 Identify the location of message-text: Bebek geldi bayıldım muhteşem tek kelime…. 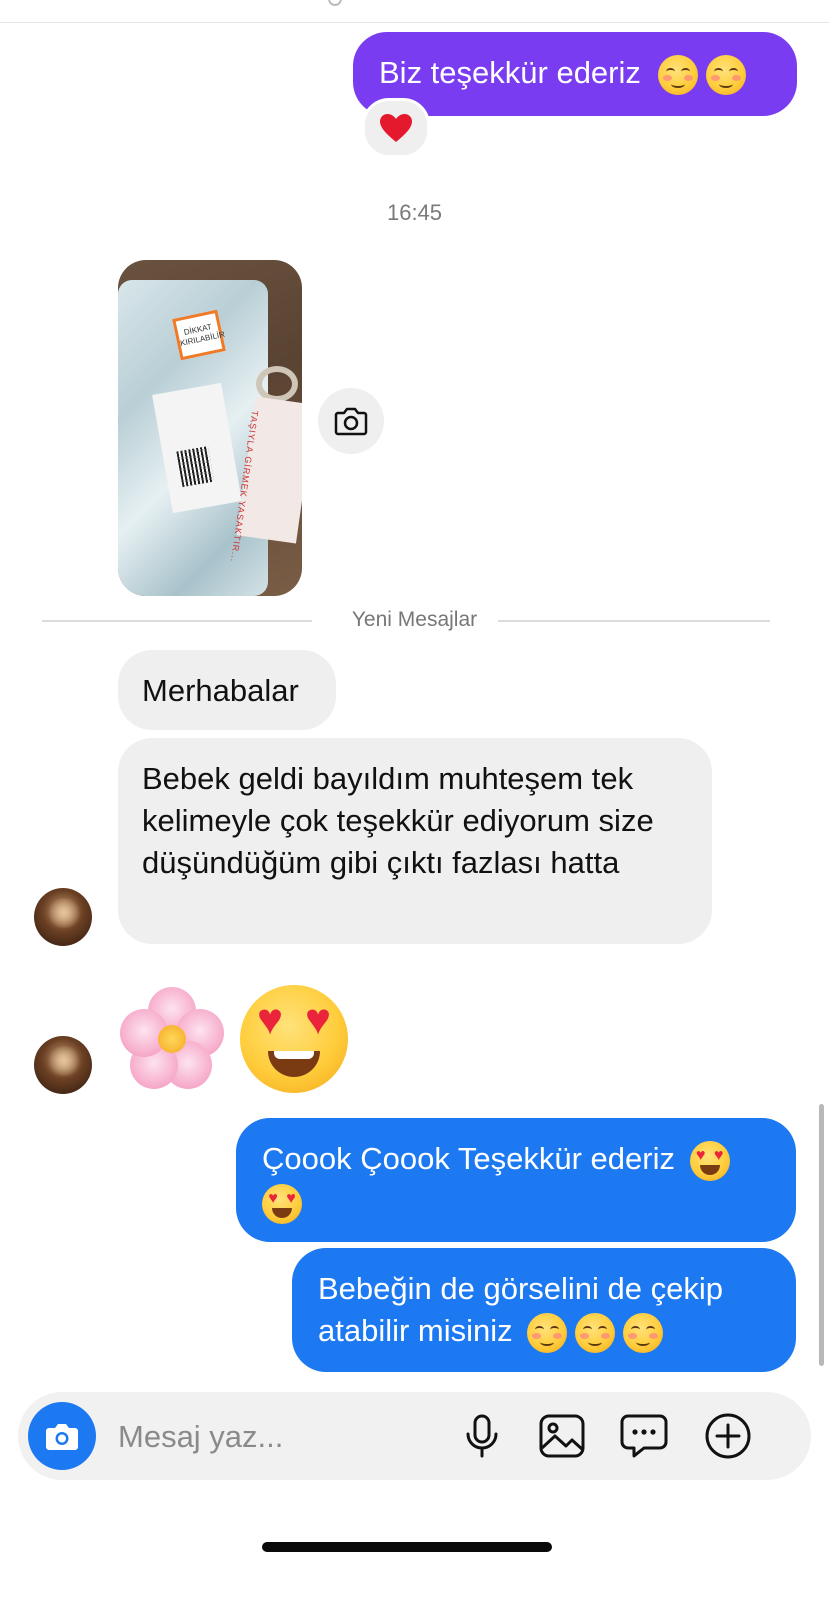
(398, 820).